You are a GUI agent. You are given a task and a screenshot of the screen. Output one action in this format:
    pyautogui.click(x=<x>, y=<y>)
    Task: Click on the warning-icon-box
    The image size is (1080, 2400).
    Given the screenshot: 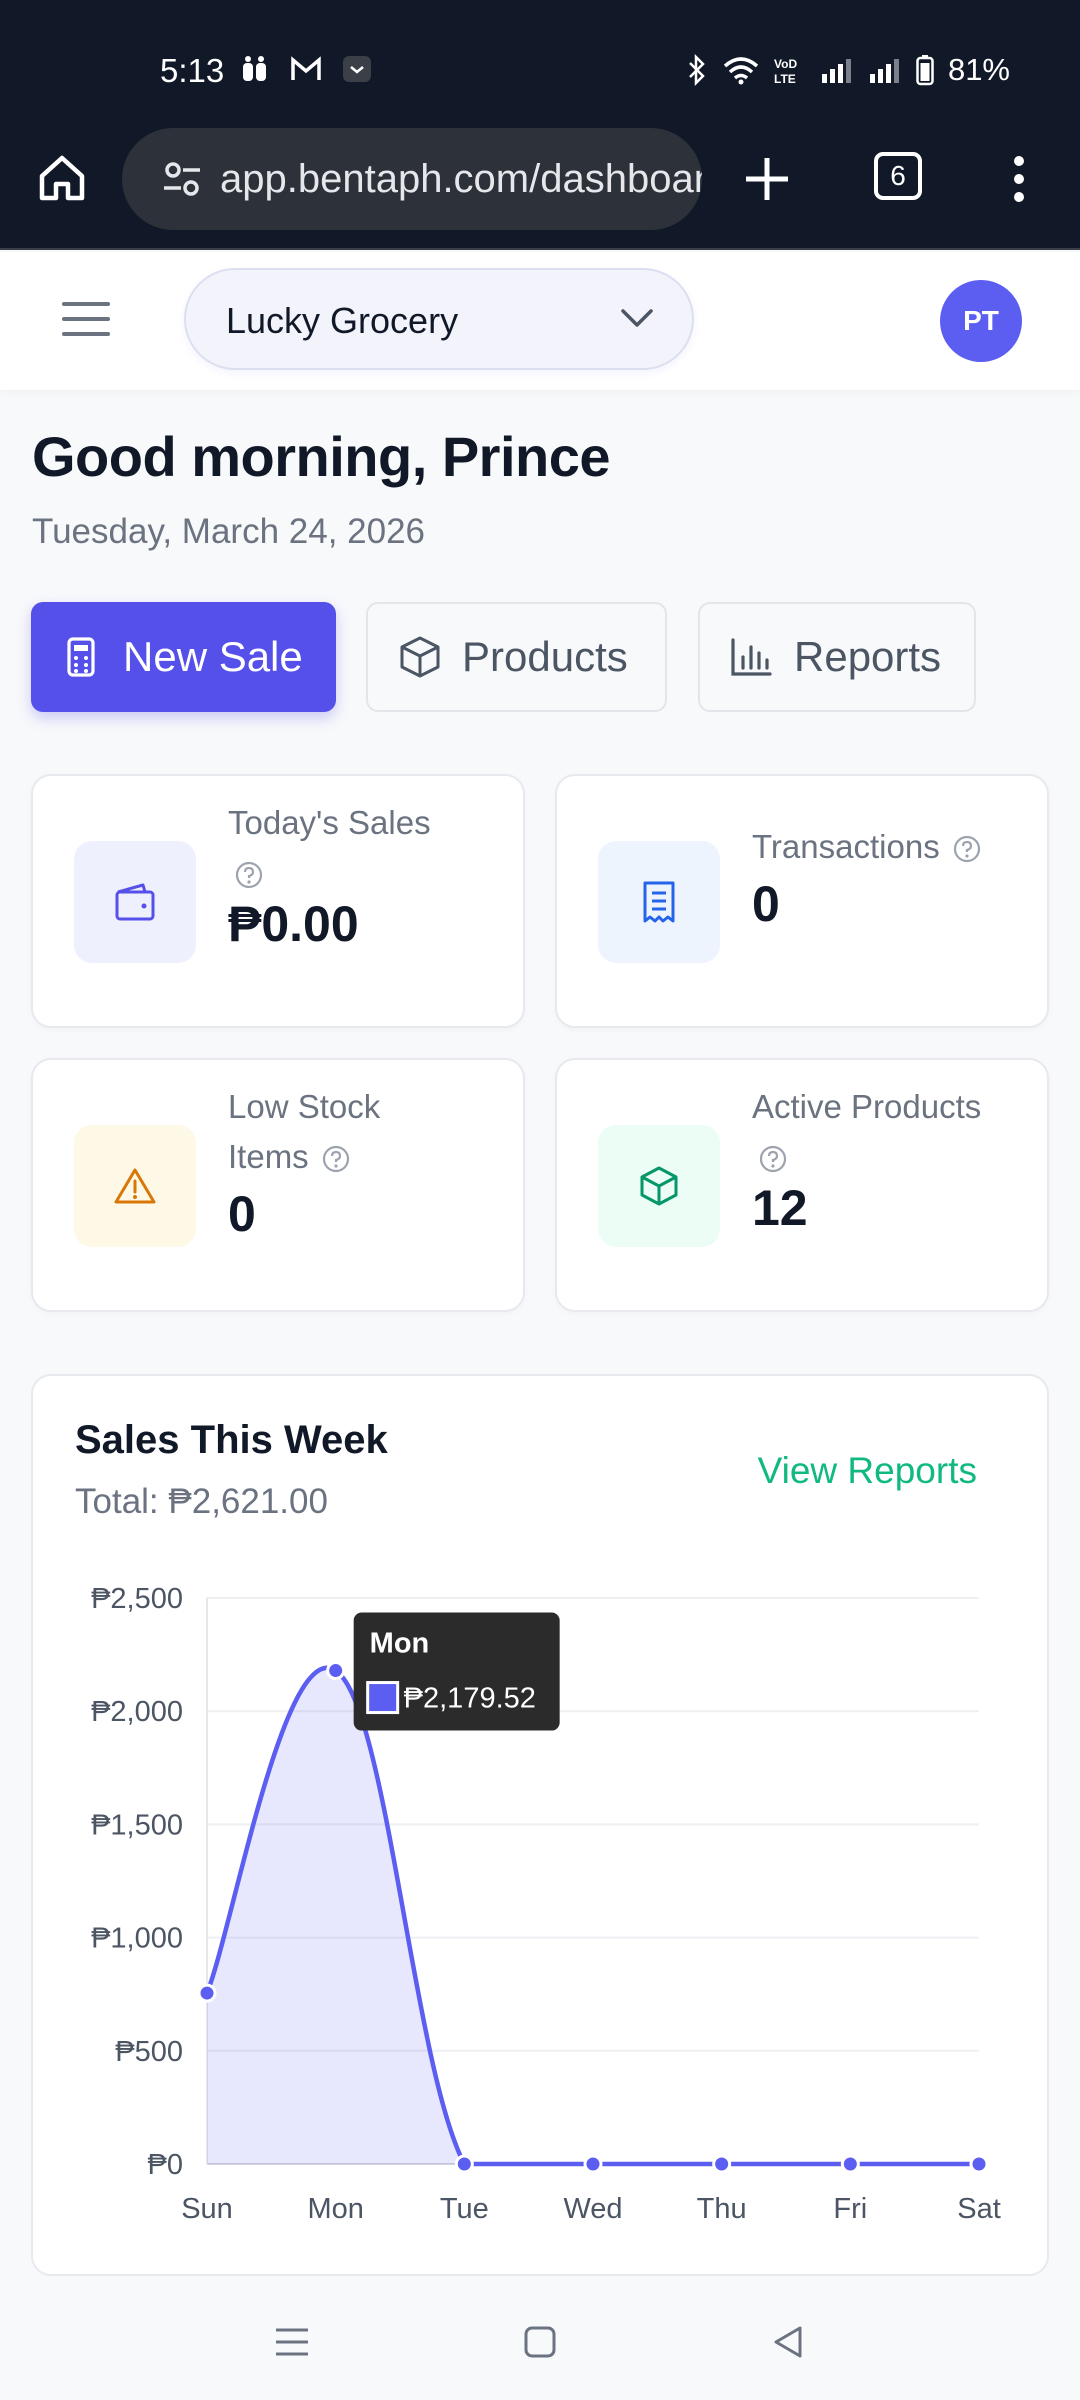 What is the action you would take?
    pyautogui.click(x=135, y=1186)
    